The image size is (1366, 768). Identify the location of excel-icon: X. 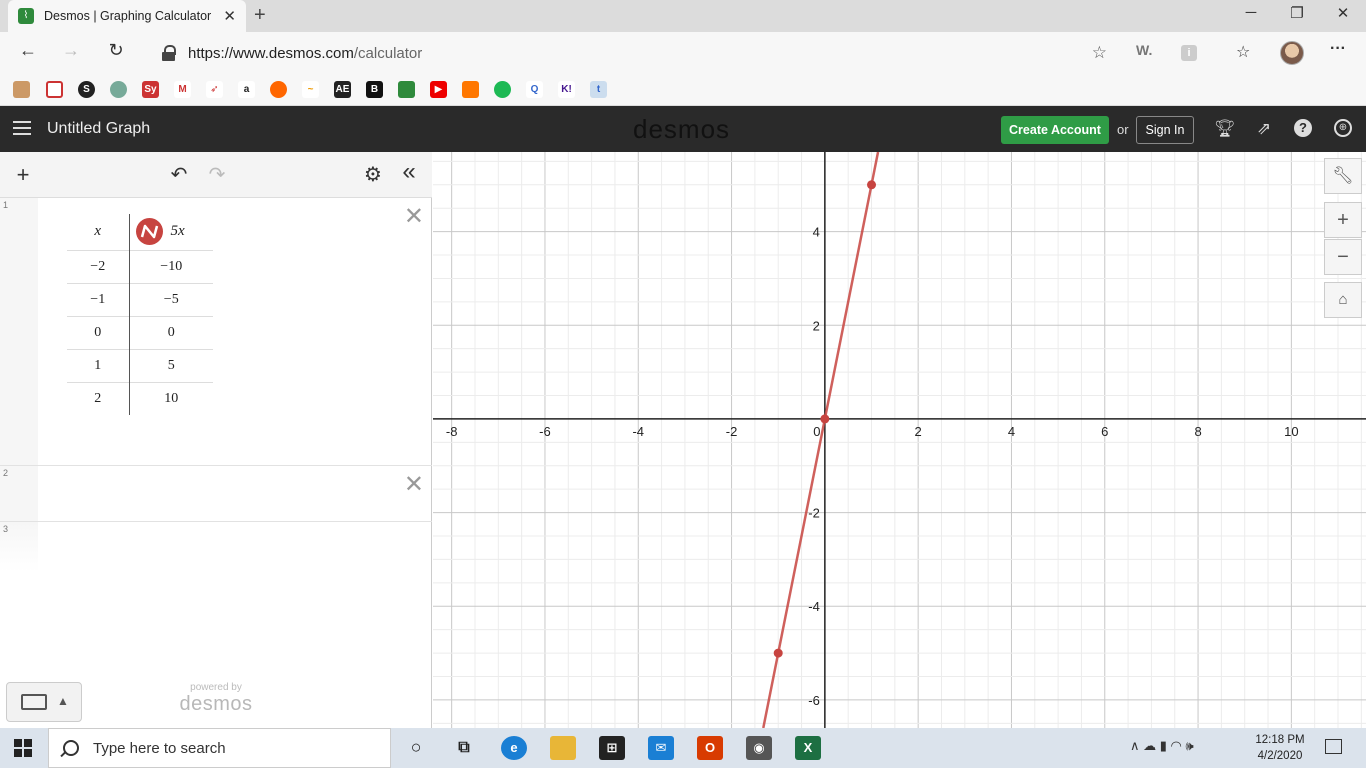
(808, 748).